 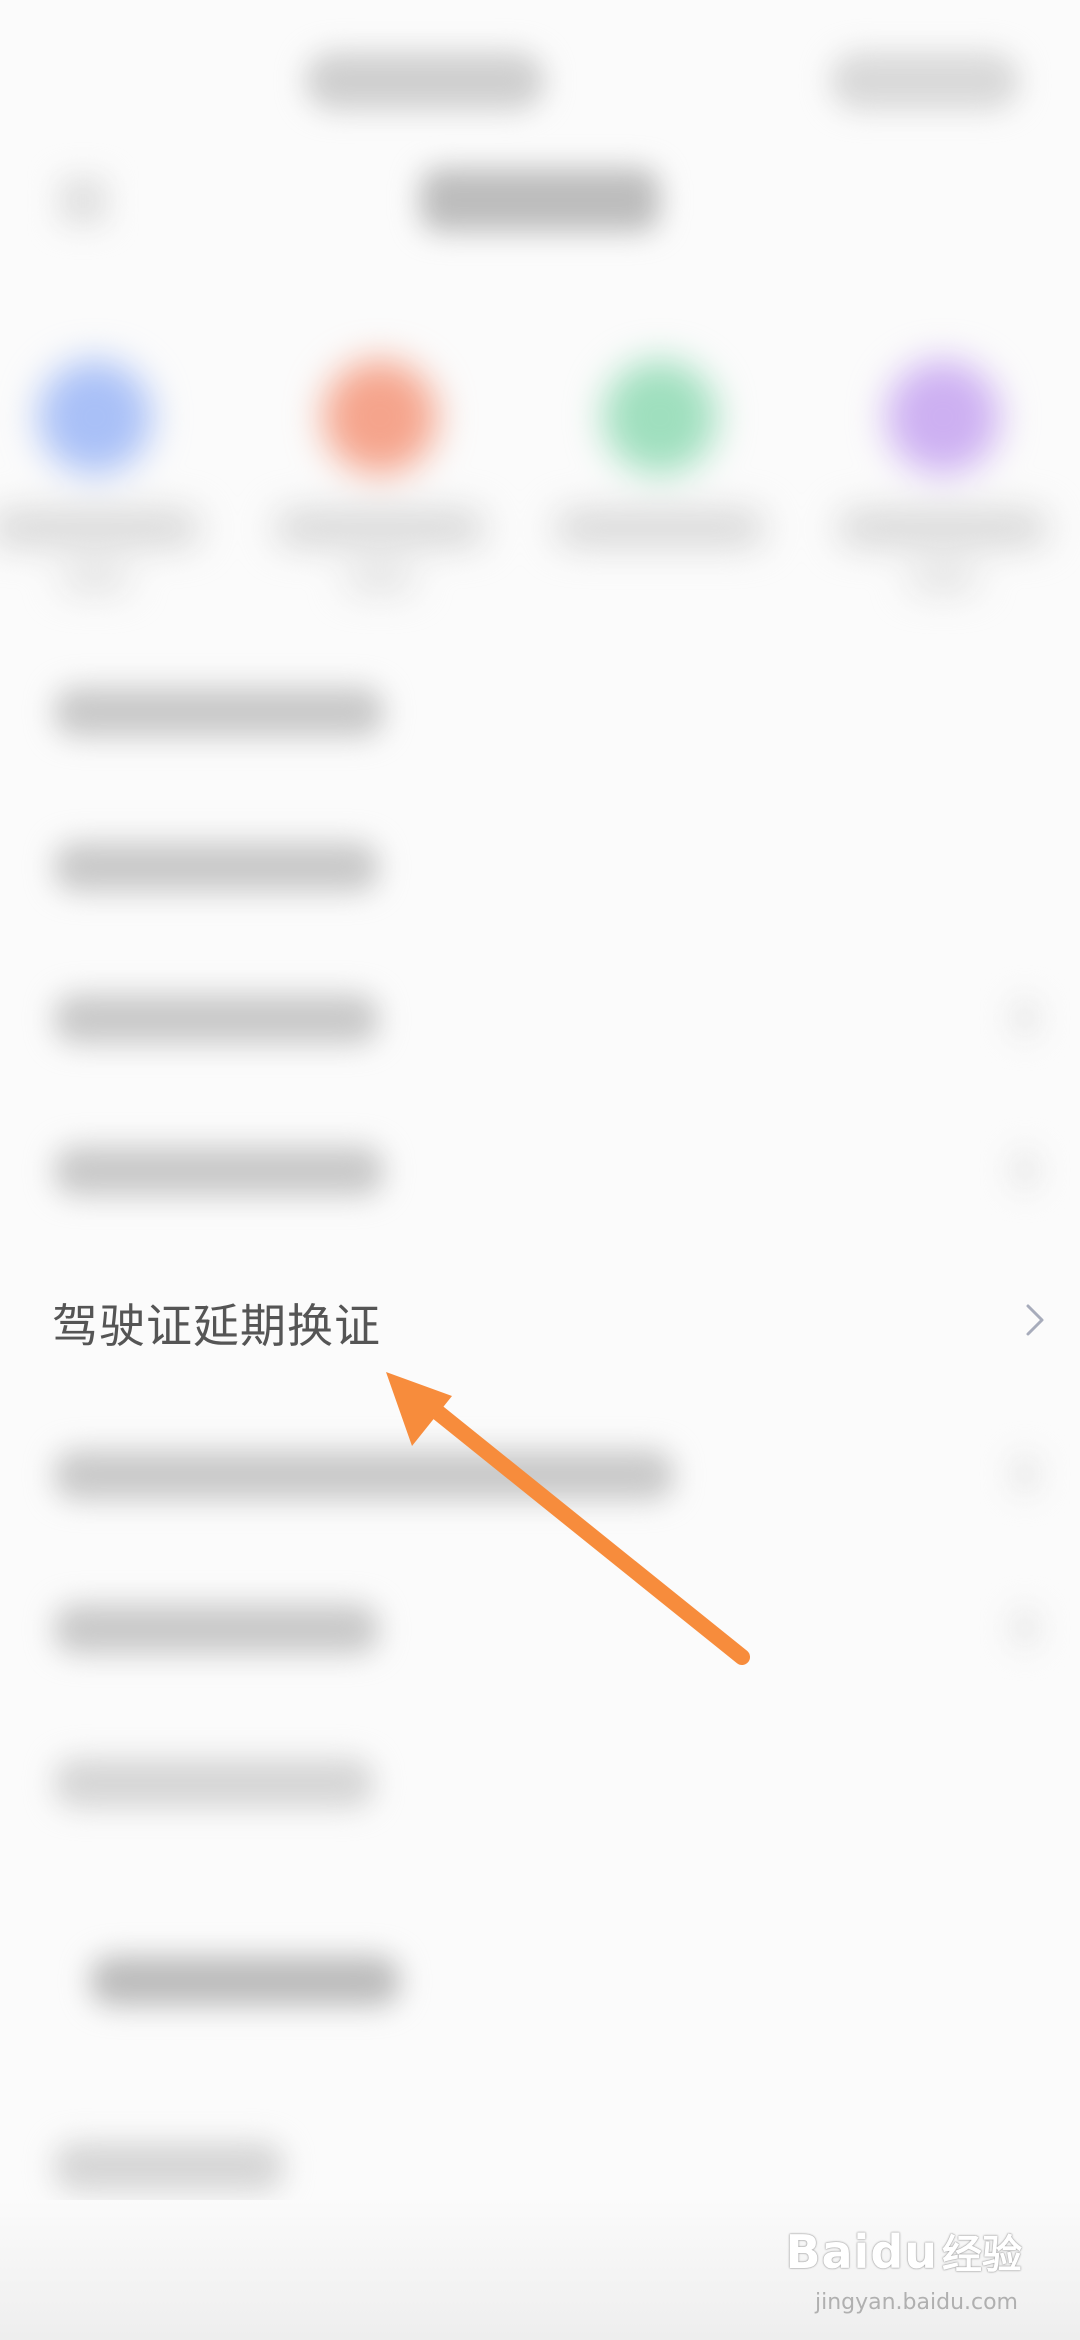 What do you see at coordinates (425, 81) in the screenshot?
I see `status-bar-center` at bounding box center [425, 81].